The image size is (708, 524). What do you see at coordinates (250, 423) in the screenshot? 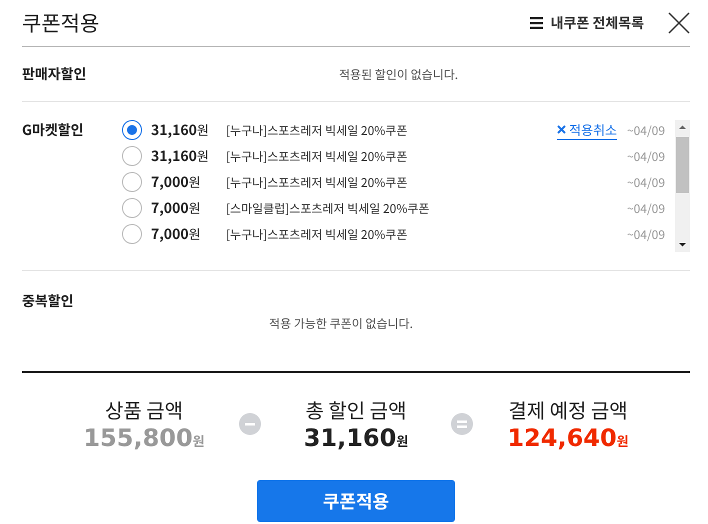
I see `minus-icon` at bounding box center [250, 423].